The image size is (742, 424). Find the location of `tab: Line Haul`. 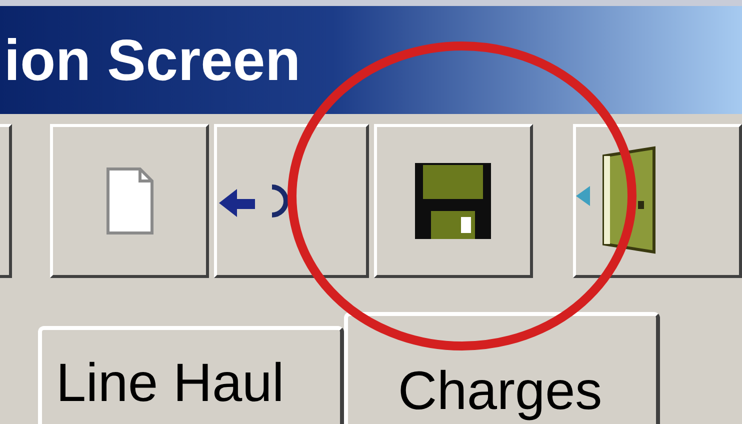

tab: Line Haul is located at coordinates (191, 375).